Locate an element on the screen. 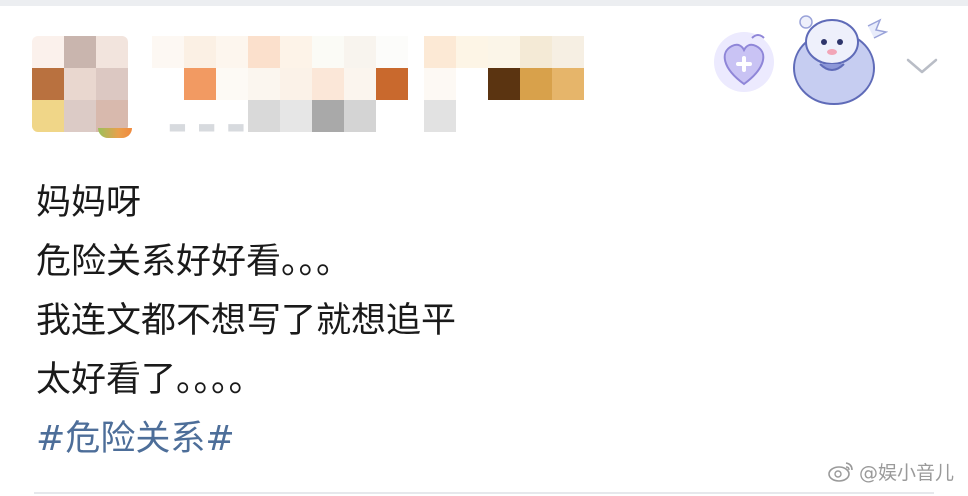 The height and width of the screenshot is (496, 968). top-divider is located at coordinates (484, 3).